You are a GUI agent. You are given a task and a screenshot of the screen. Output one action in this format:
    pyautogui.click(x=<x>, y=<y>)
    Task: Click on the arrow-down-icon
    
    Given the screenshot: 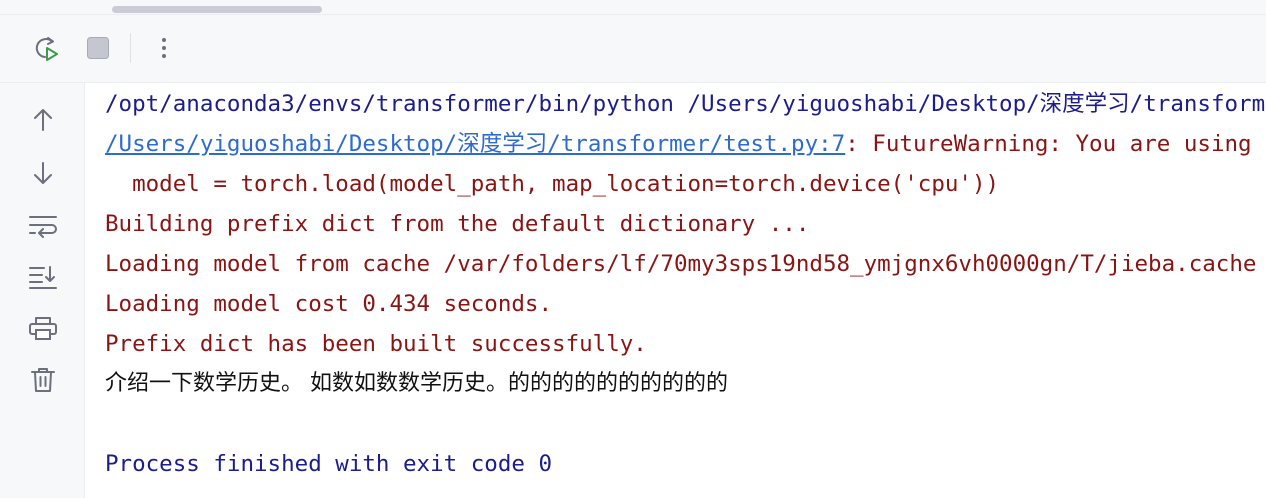 What is the action you would take?
    pyautogui.click(x=43, y=173)
    